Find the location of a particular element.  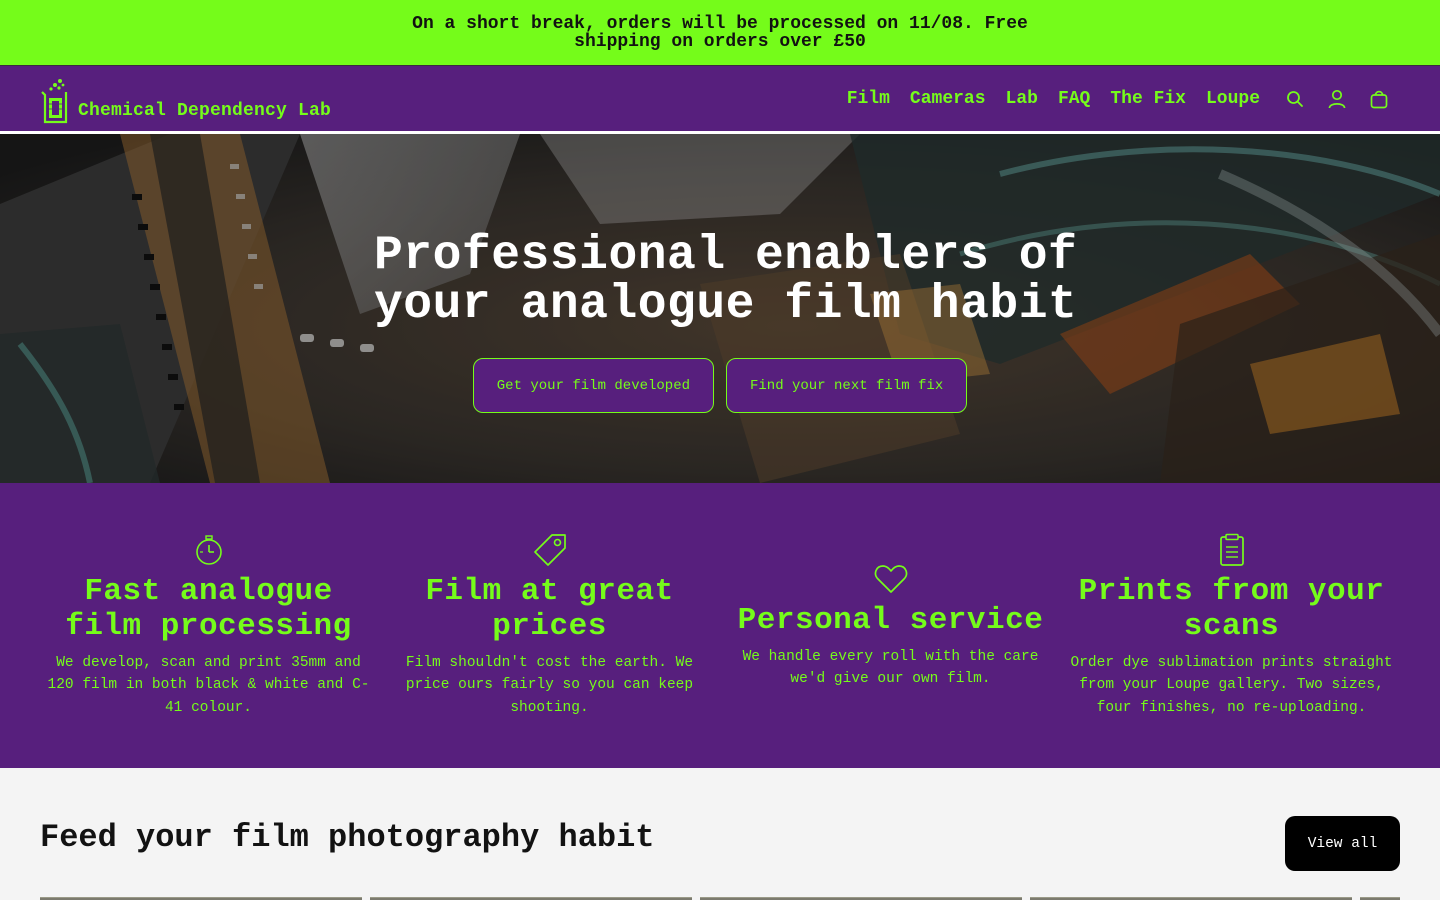

nav-the-fix: The Fix is located at coordinates (1148, 99).